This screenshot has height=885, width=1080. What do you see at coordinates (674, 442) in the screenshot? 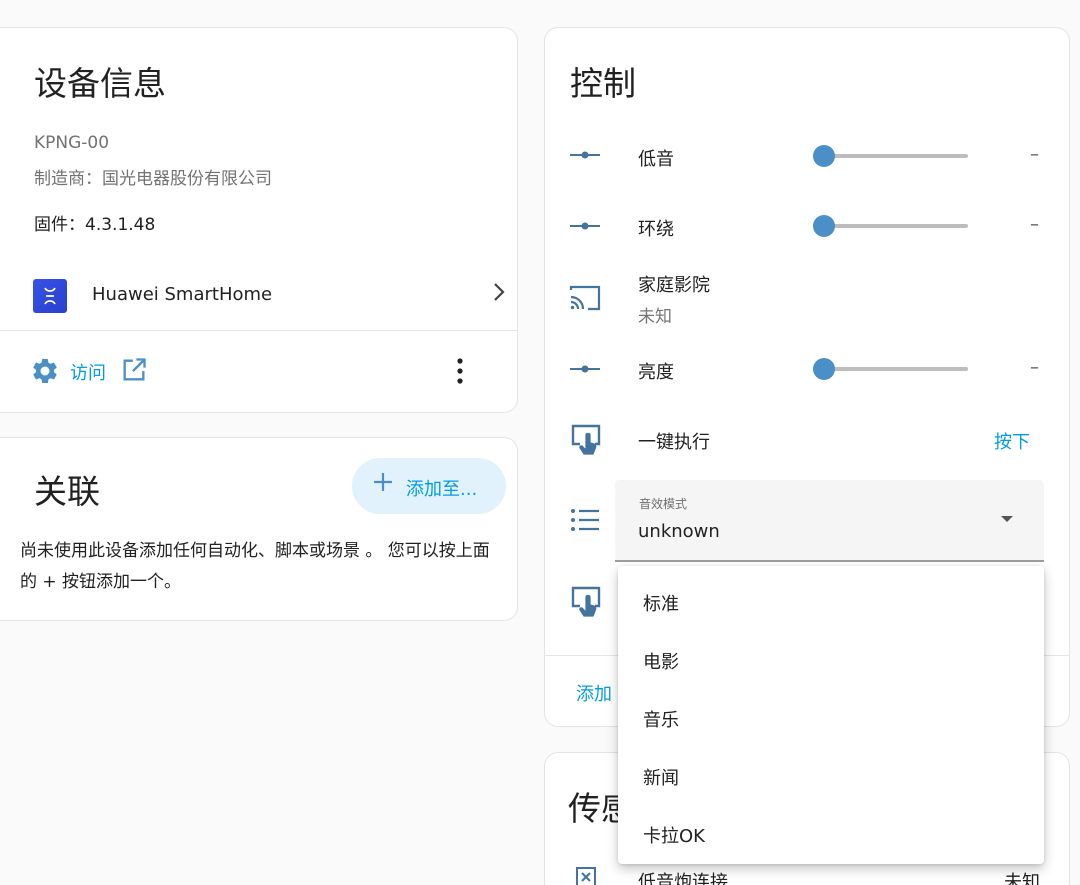
I see `one-click-label: 一键执行` at bounding box center [674, 442].